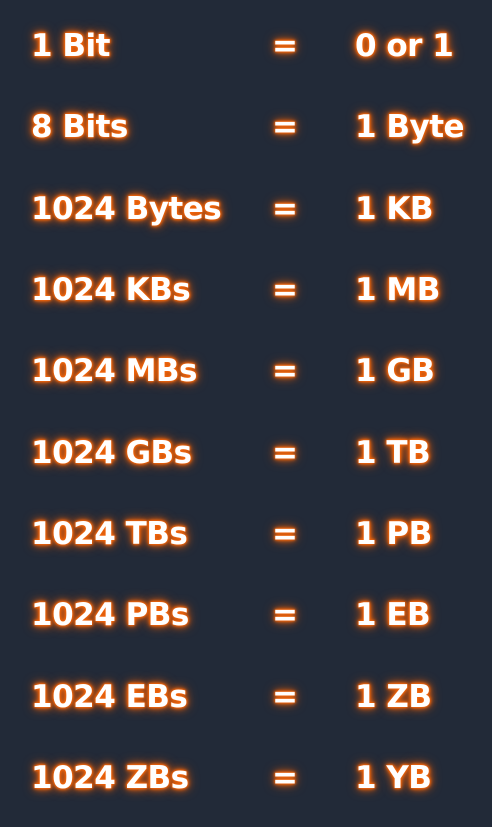 The height and width of the screenshot is (827, 492). What do you see at coordinates (109, 534) in the screenshot?
I see `unit-left: 1024 TBs` at bounding box center [109, 534].